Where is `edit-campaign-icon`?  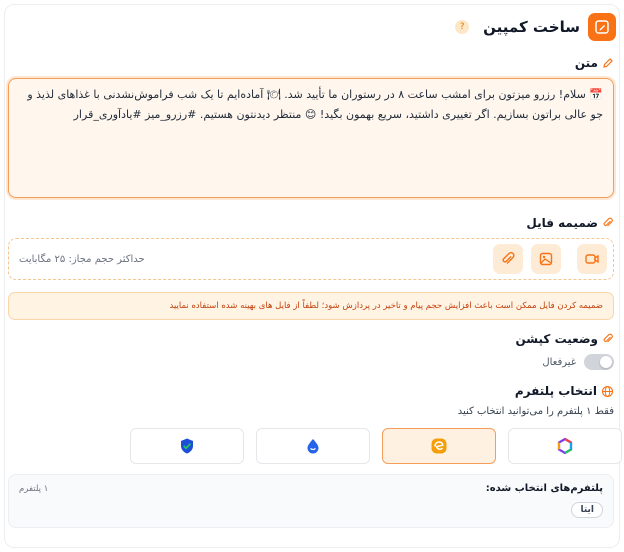
edit-campaign-icon is located at coordinates (602, 27).